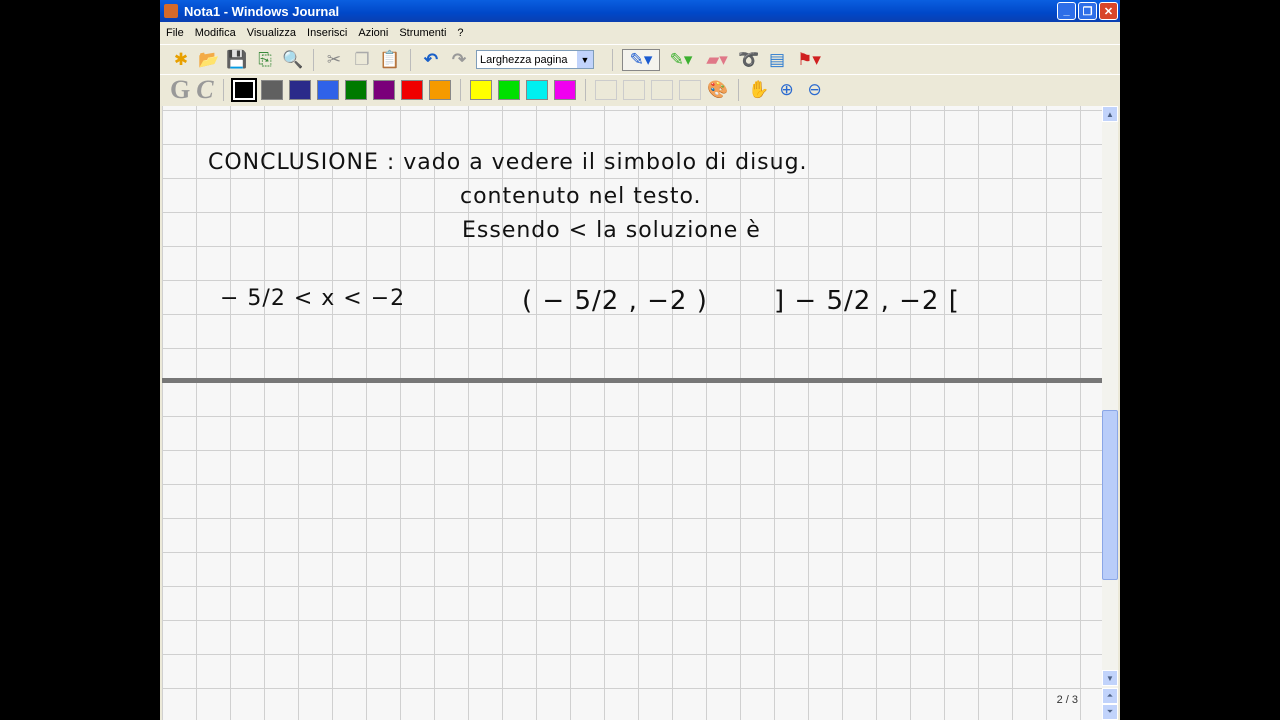 Image resolution: width=1280 pixels, height=720 pixels. What do you see at coordinates (1110, 678) in the screenshot?
I see `scroll-down-button: ▼` at bounding box center [1110, 678].